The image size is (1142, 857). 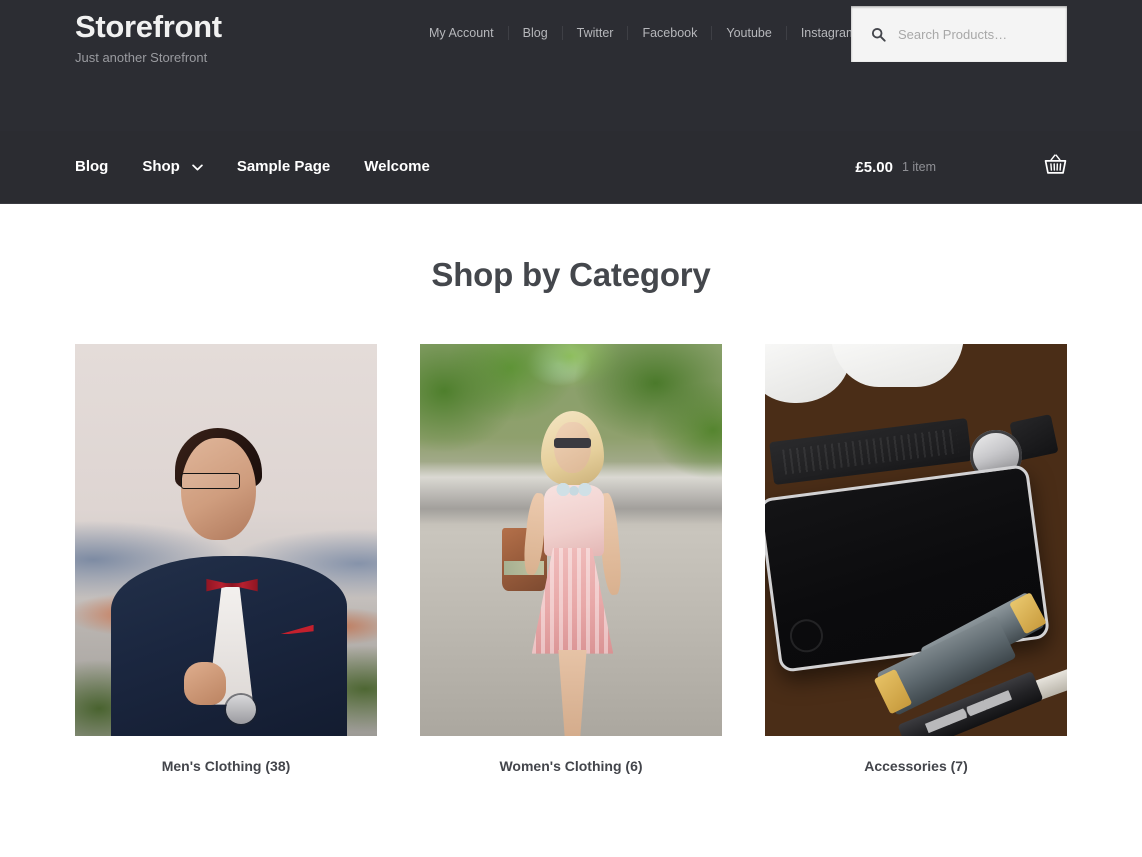 I want to click on category-card-accessories: Accessories (7), so click(x=916, y=559).